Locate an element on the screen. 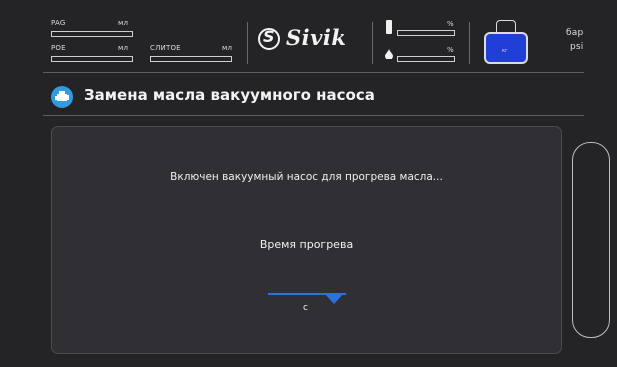 The image size is (617, 367). logo-text: Sivik is located at coordinates (316, 37).